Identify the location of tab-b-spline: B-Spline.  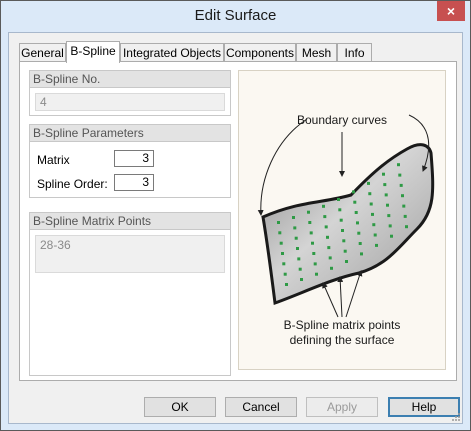
(93, 52).